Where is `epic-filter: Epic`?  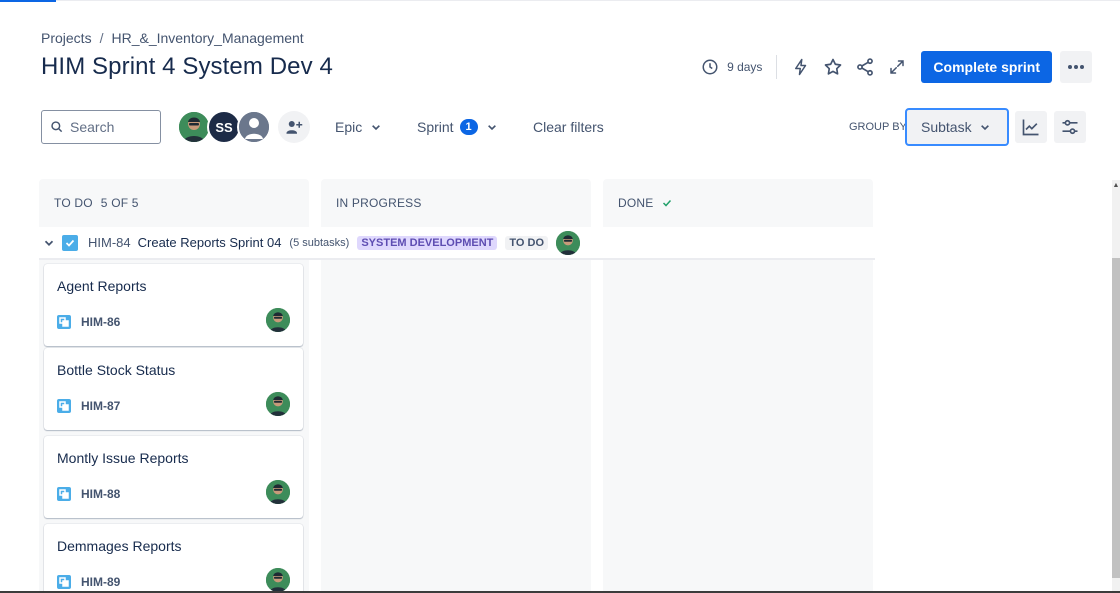
epic-filter: Epic is located at coordinates (359, 127).